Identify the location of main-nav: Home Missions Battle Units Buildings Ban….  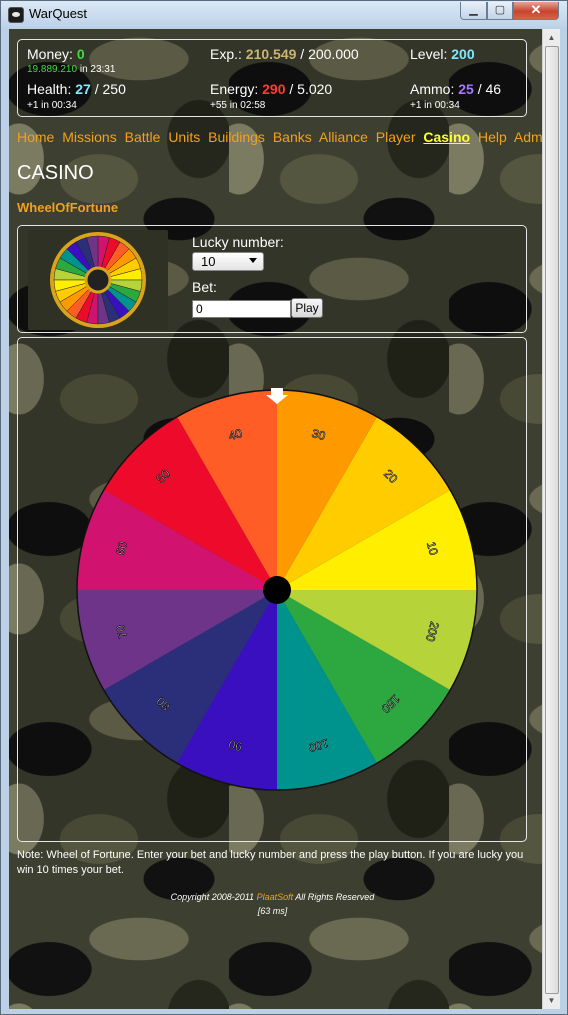
(279, 137).